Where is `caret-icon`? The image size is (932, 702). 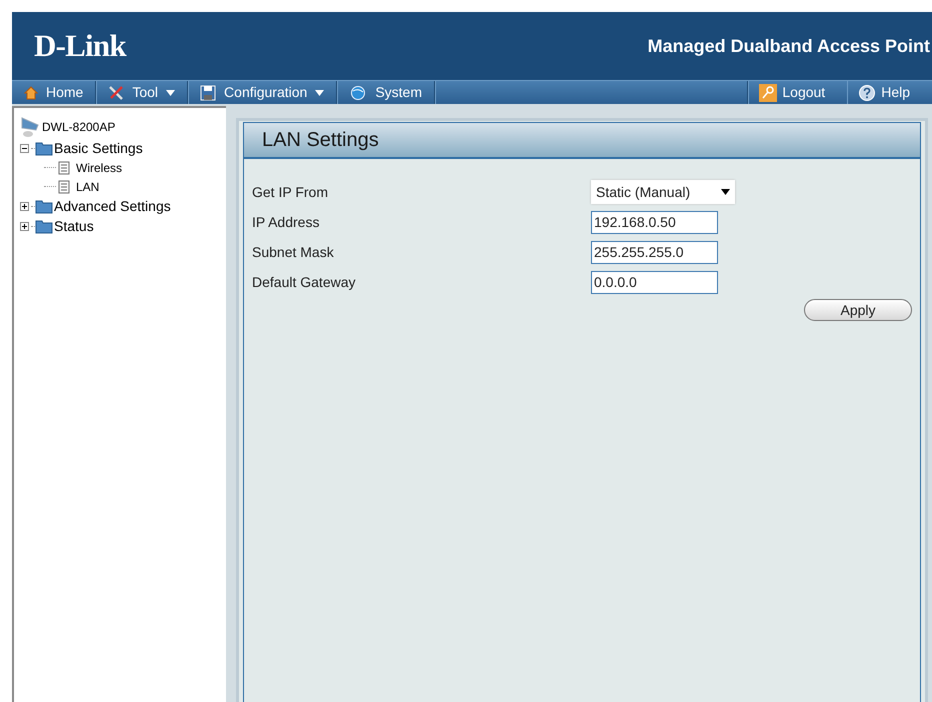 caret-icon is located at coordinates (725, 192).